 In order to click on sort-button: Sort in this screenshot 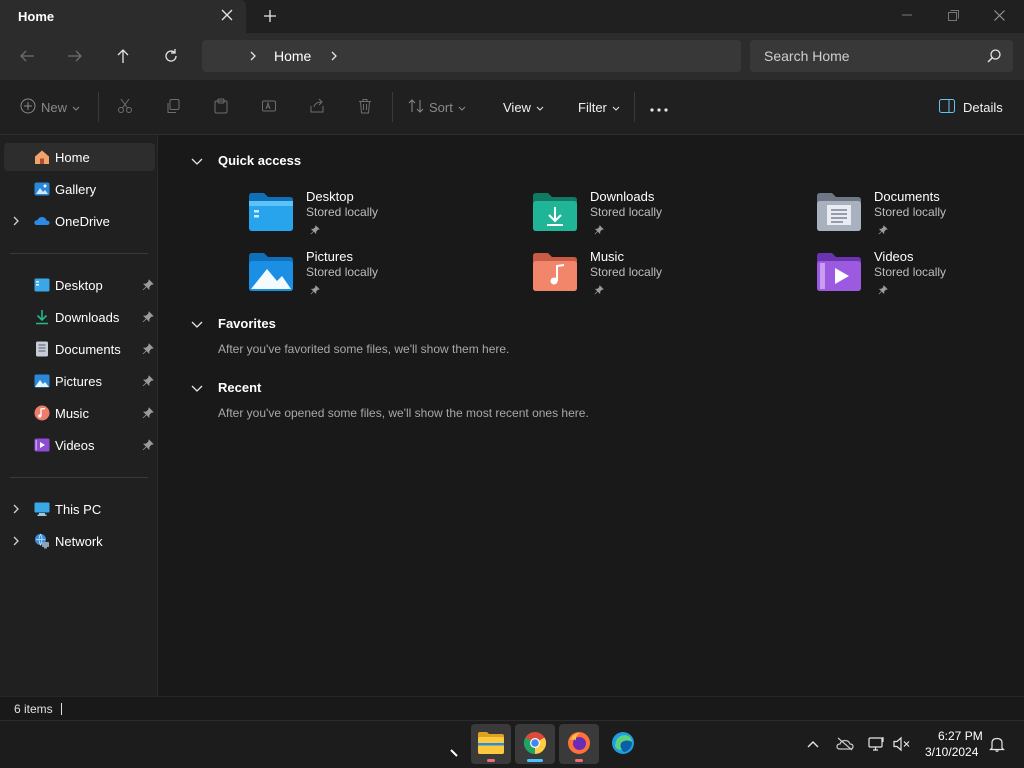, I will do `click(437, 107)`.